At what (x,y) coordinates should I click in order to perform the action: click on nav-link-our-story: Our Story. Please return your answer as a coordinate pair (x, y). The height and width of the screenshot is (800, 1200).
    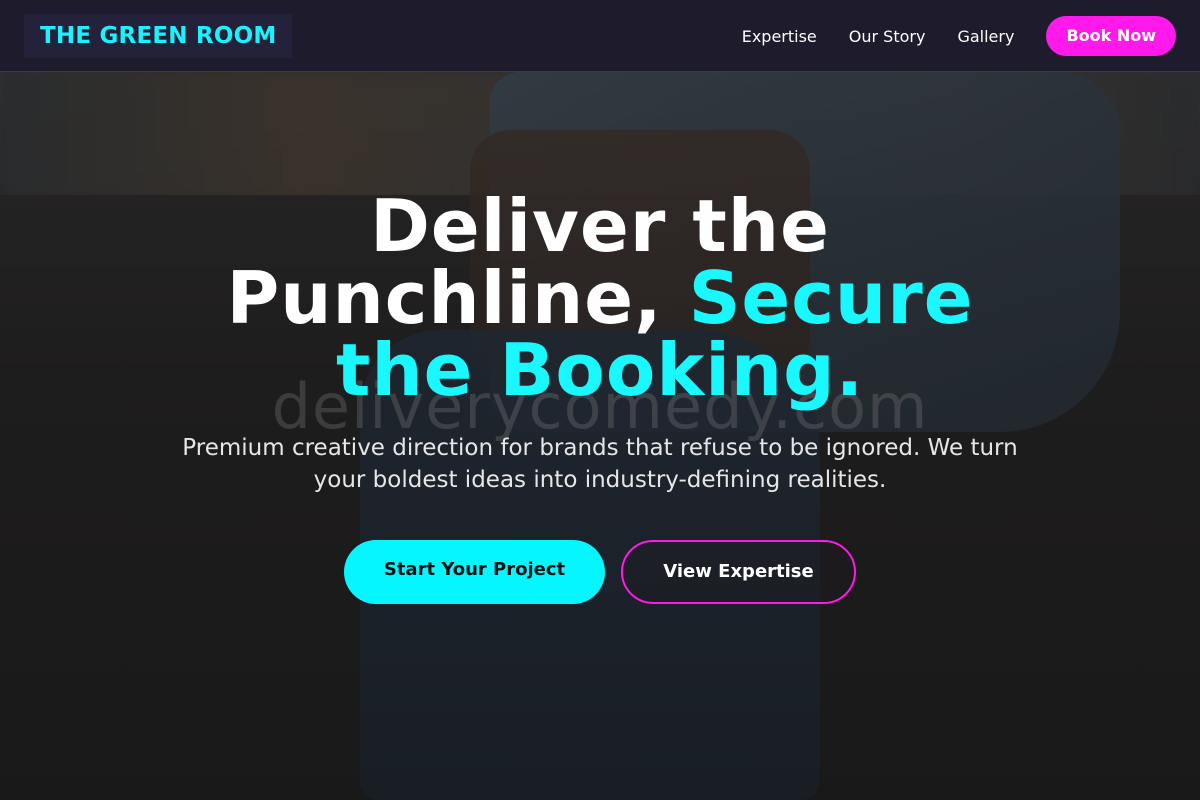
    Looking at the image, I should click on (887, 36).